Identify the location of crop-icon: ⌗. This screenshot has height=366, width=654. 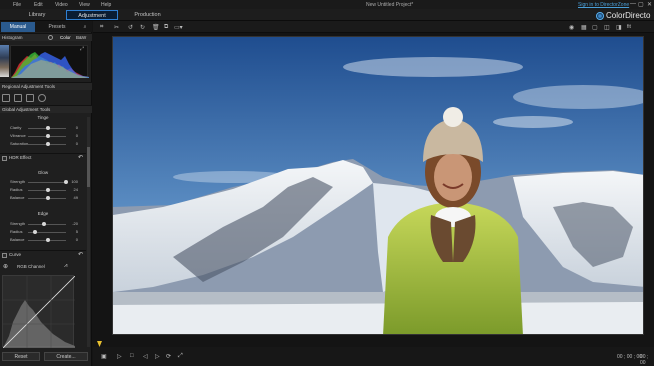
(101, 27).